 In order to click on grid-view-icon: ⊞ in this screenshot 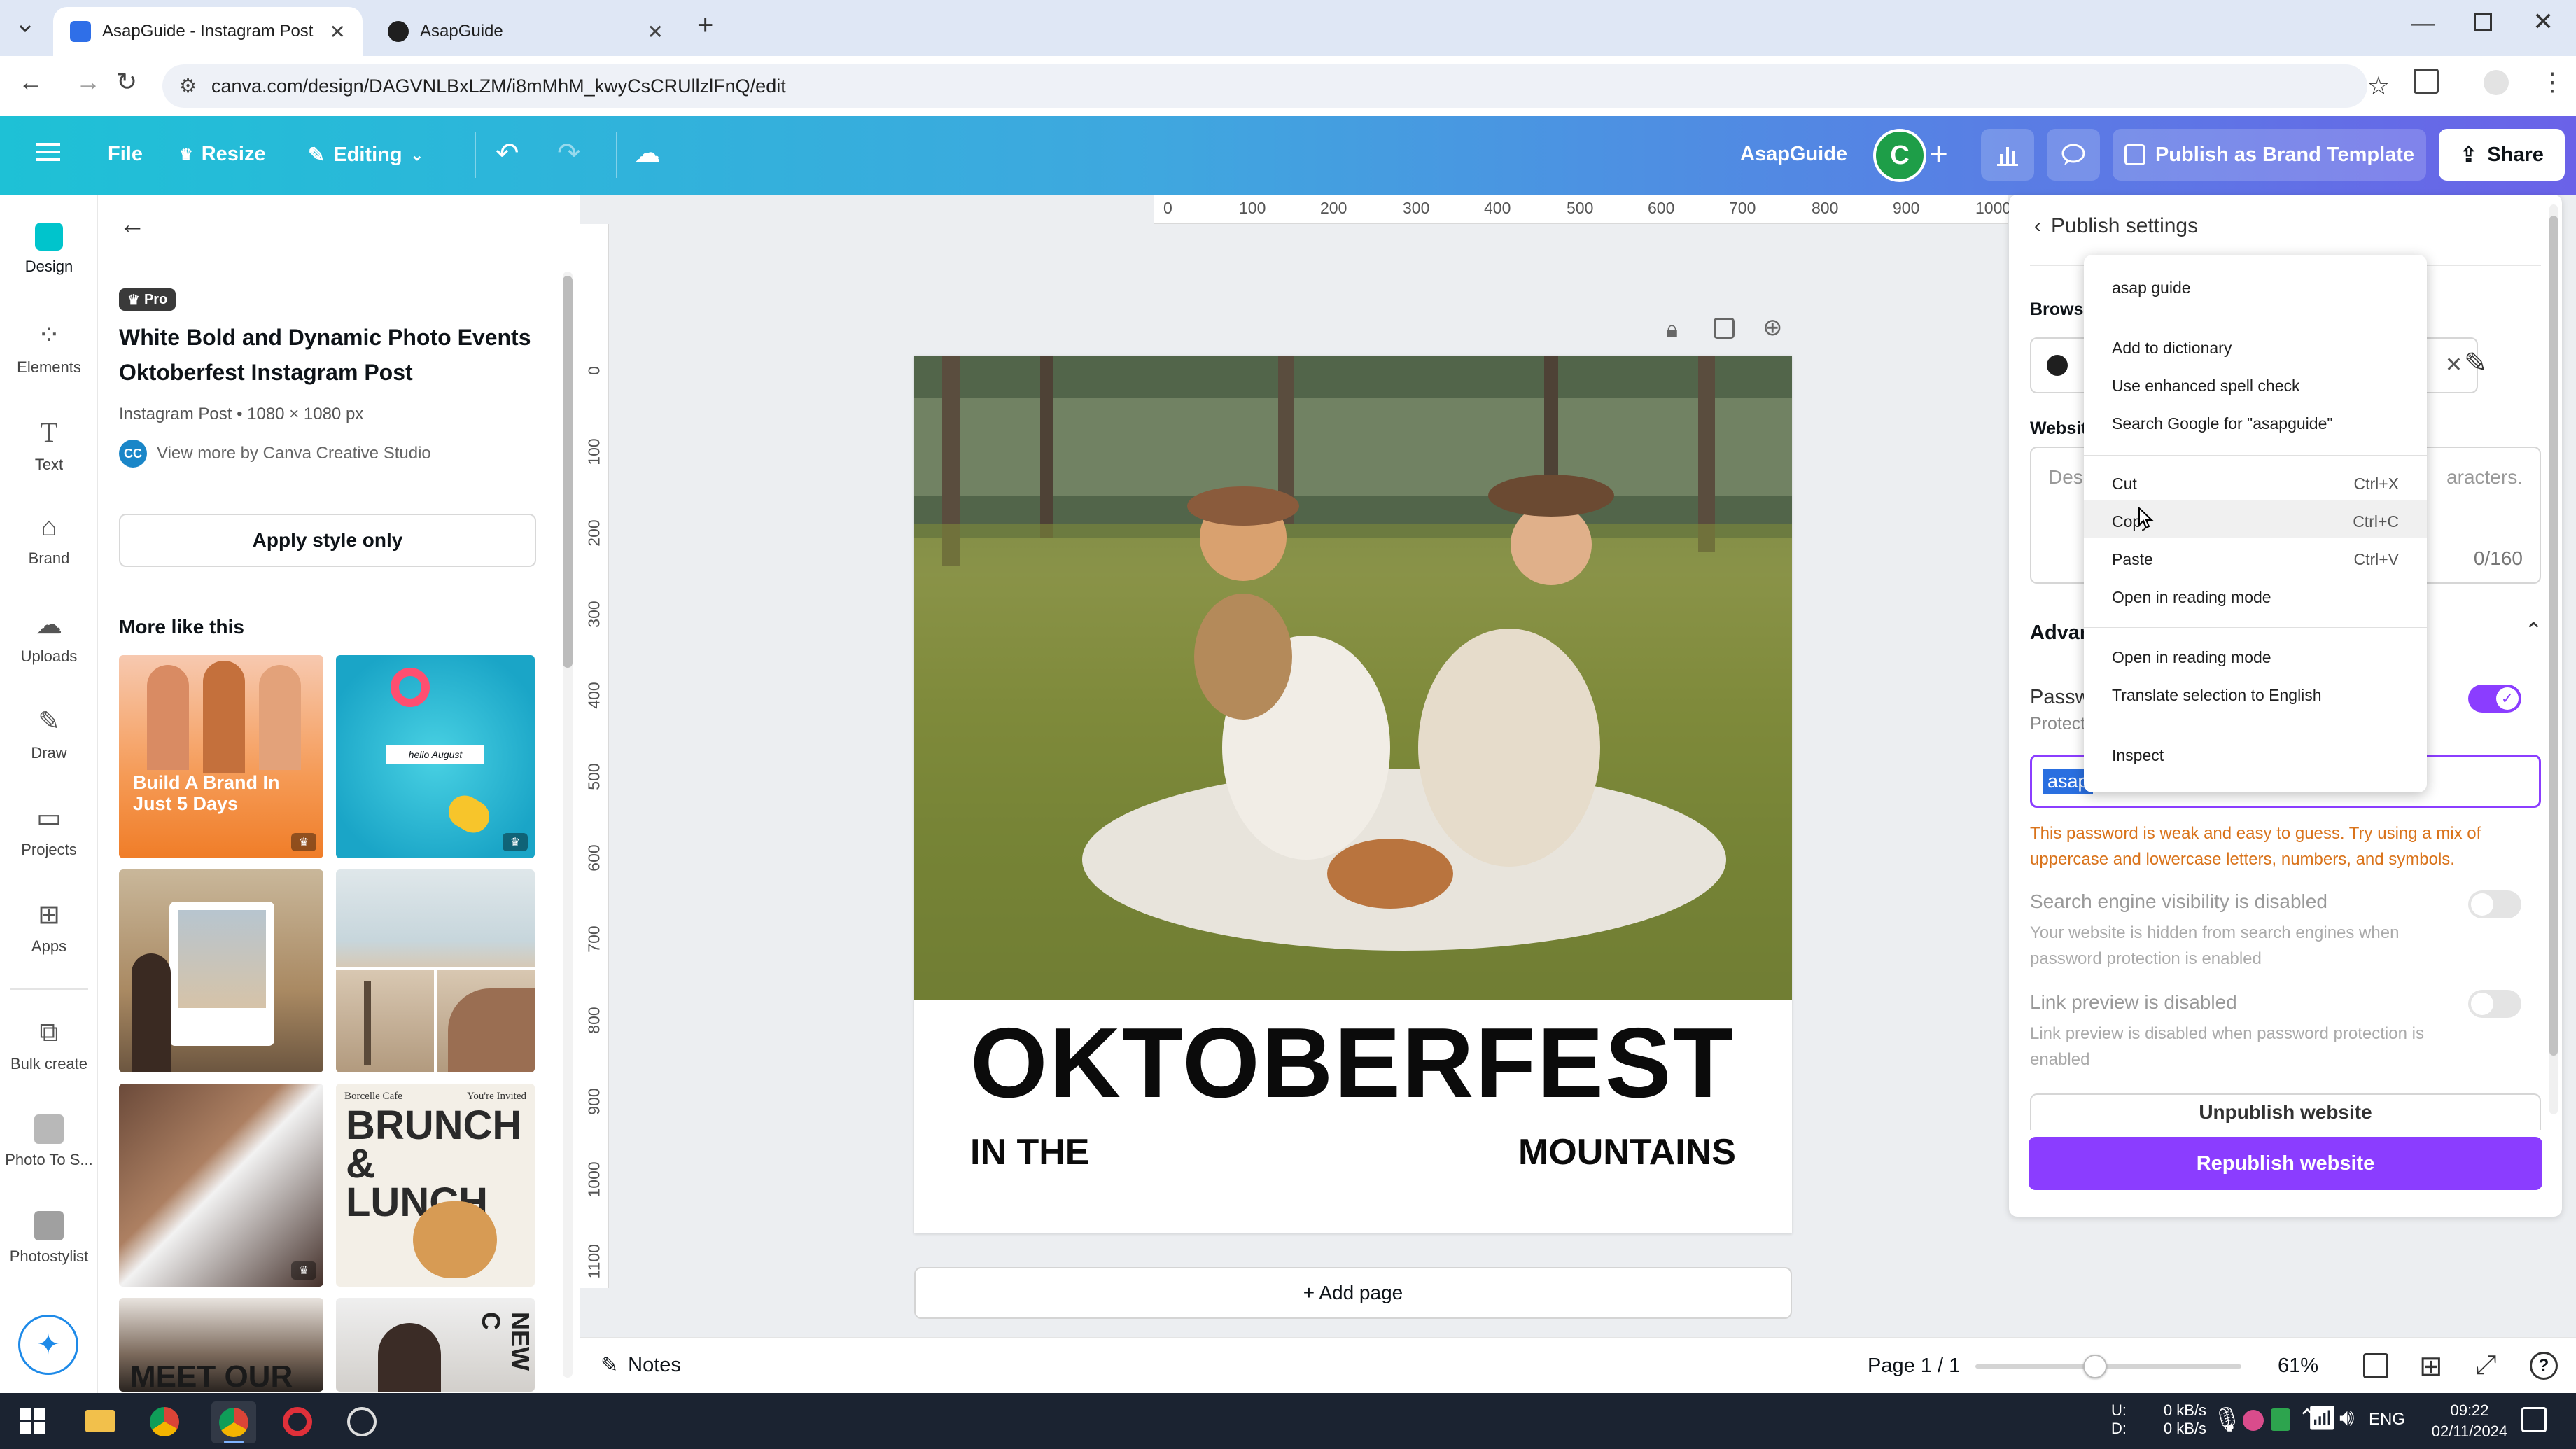, I will do `click(2431, 1366)`.